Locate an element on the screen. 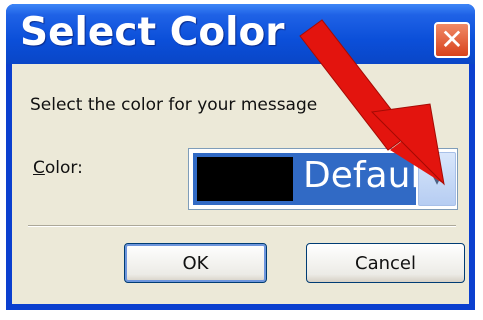  color-label-accelerator: C is located at coordinates (39, 168).